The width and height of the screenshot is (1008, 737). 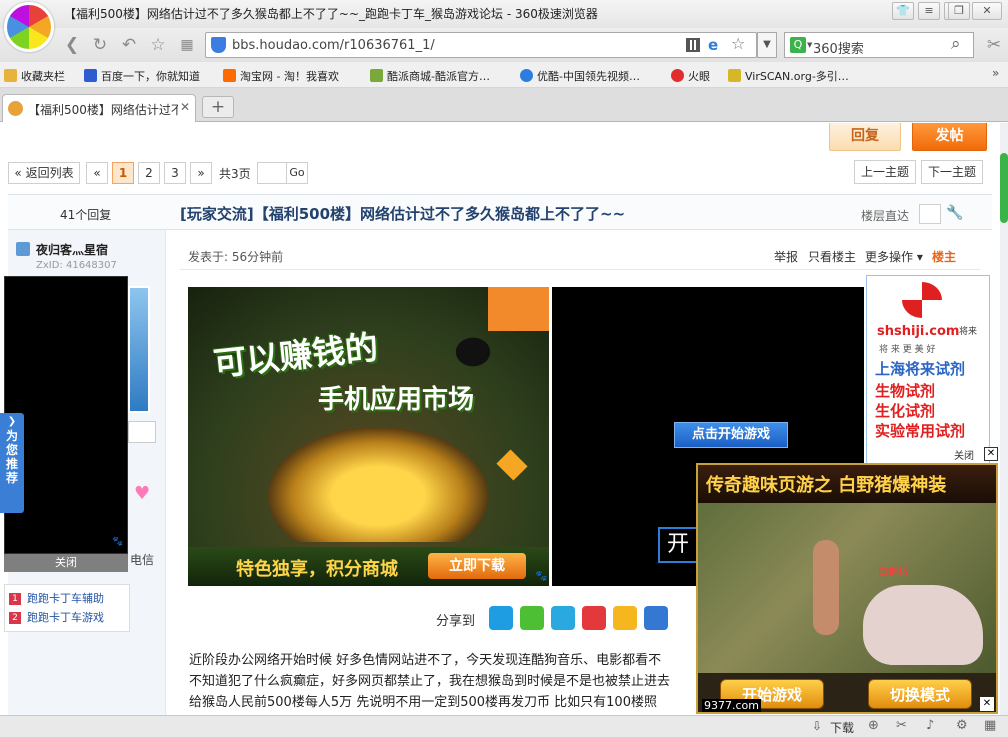 What do you see at coordinates (403, 214) in the screenshot?
I see `thread-title: [玩家交流]【福利500楼】网络估计过不了多久猴岛都上不了了~~` at bounding box center [403, 214].